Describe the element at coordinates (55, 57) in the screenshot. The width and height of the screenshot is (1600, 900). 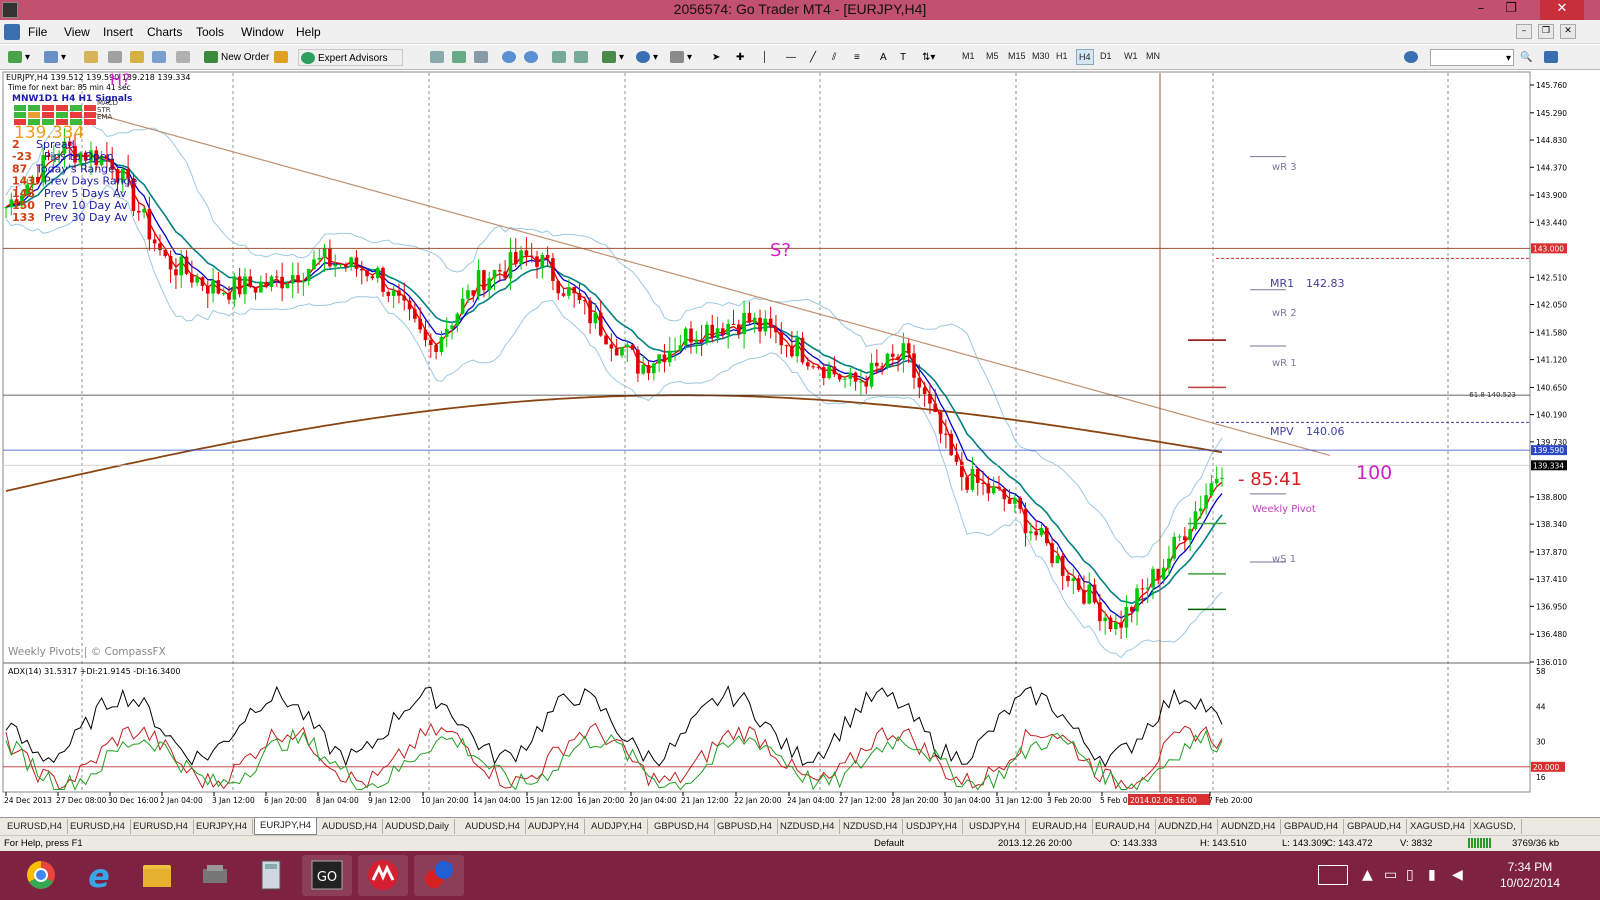
I see `profiles-button: ▾` at that location.